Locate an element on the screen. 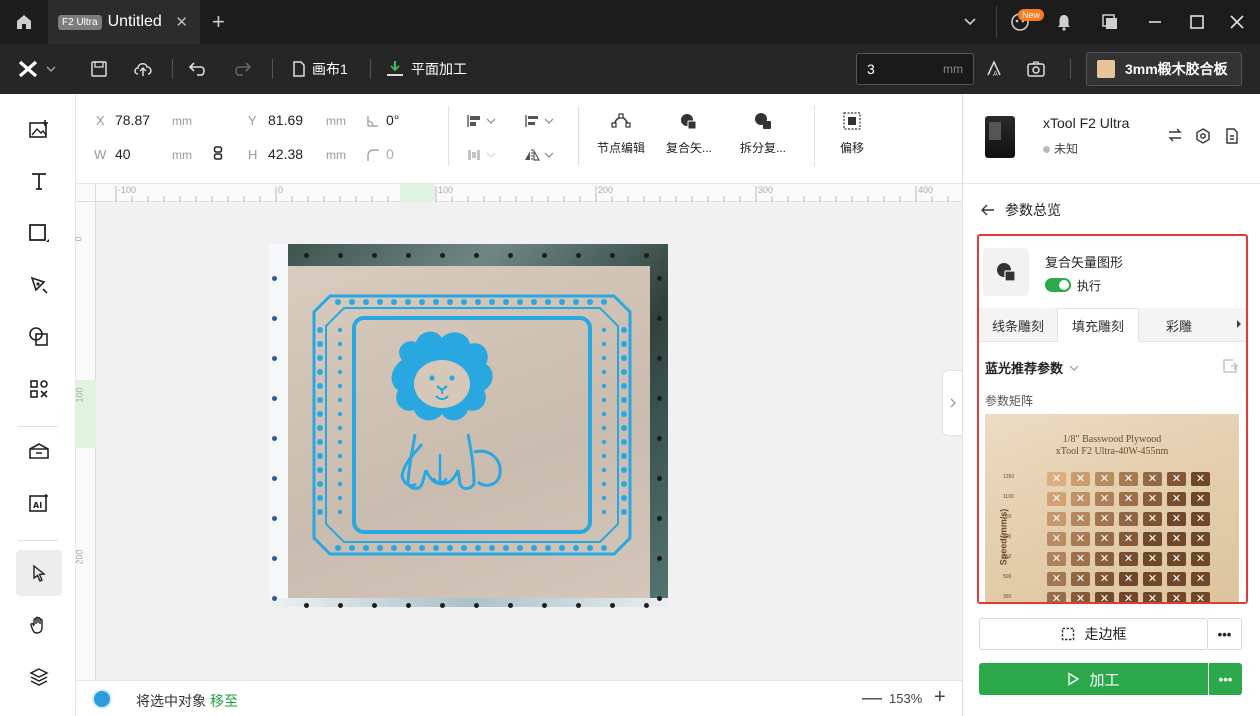  node-edit-button: 节点编辑 is located at coordinates (621, 134).